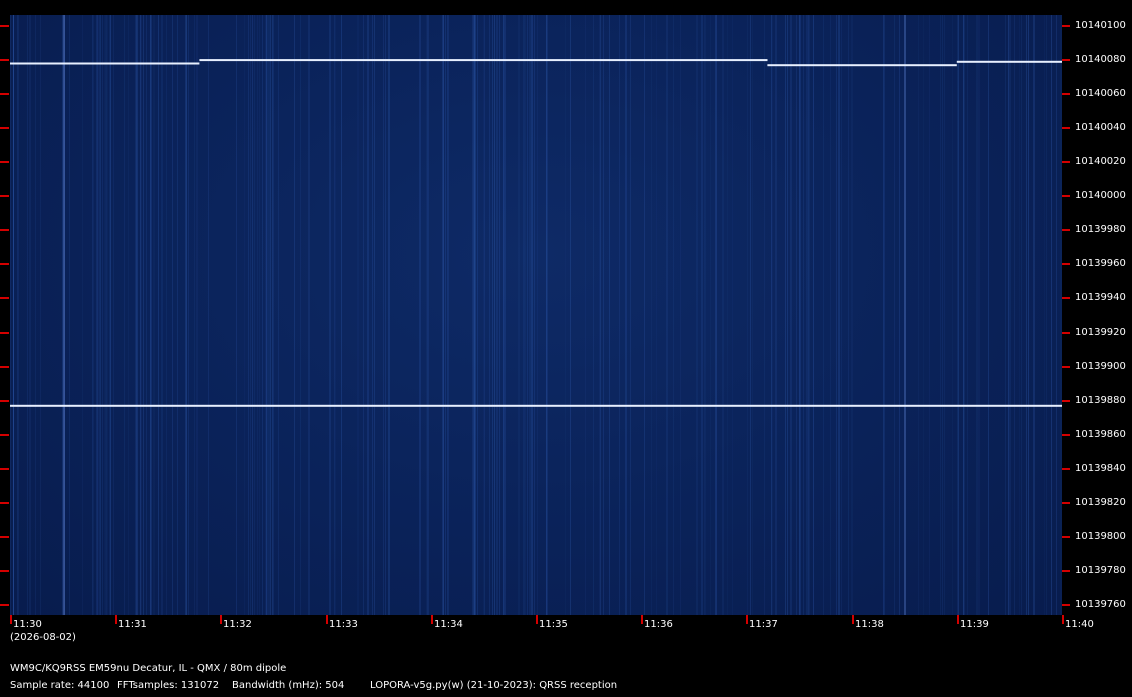 Image resolution: width=1132 pixels, height=697 pixels. I want to click on y-tick-label: 10139860, so click(1100, 434).